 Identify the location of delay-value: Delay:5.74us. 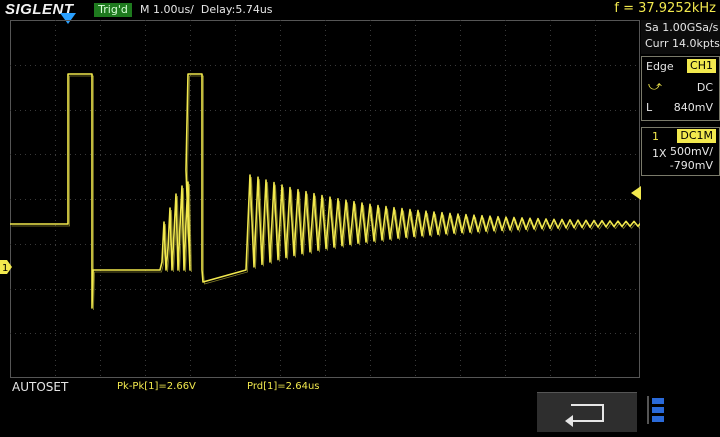
(236, 9).